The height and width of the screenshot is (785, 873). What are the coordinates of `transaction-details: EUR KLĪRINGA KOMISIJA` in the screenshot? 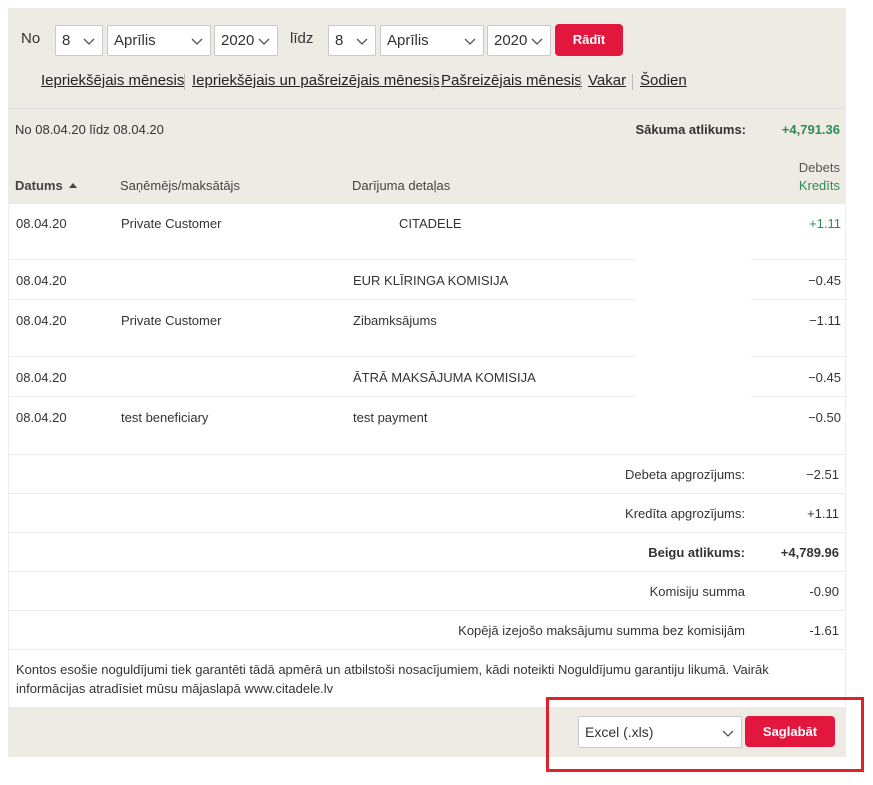 It's located at (431, 280).